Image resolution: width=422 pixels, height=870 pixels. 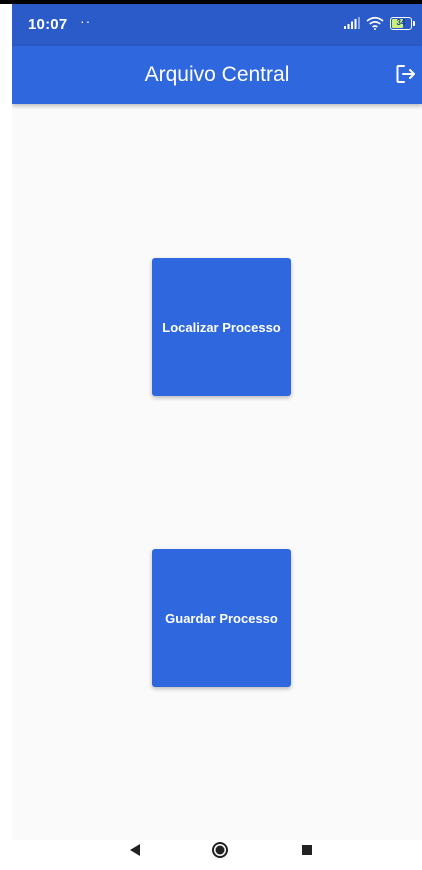 What do you see at coordinates (135, 850) in the screenshot?
I see `back-triangle-icon` at bounding box center [135, 850].